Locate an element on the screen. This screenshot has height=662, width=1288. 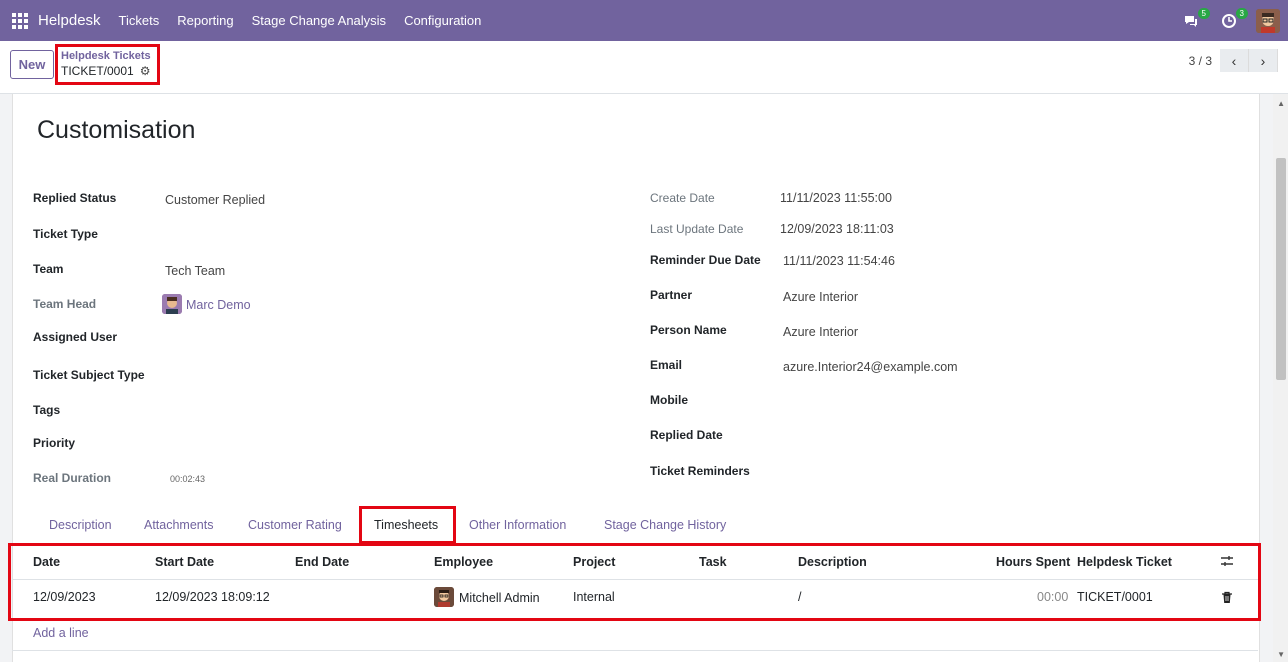
pager: 3 / 3 ‹ › is located at coordinates (1233, 60).